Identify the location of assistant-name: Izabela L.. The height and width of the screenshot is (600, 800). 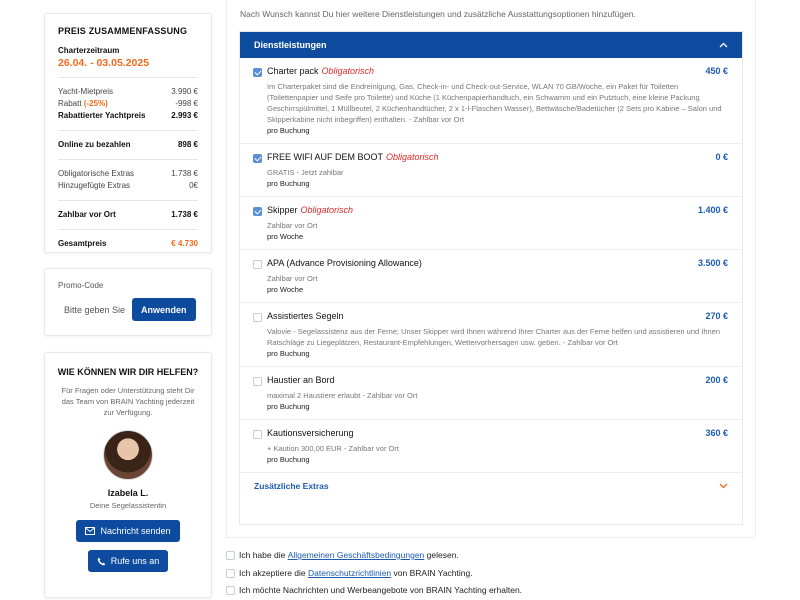
(128, 493).